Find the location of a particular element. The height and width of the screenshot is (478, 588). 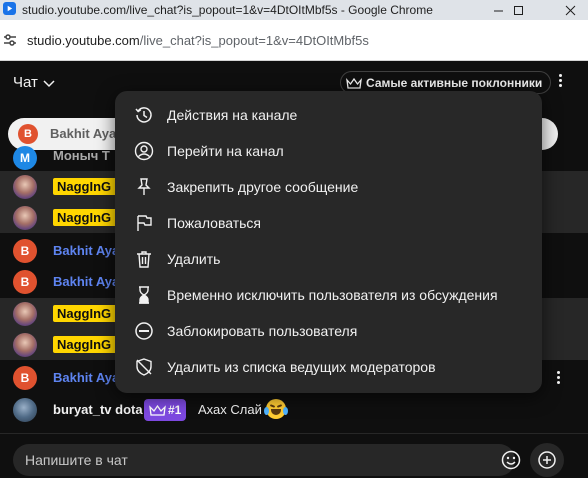

add-button is located at coordinates (547, 460).